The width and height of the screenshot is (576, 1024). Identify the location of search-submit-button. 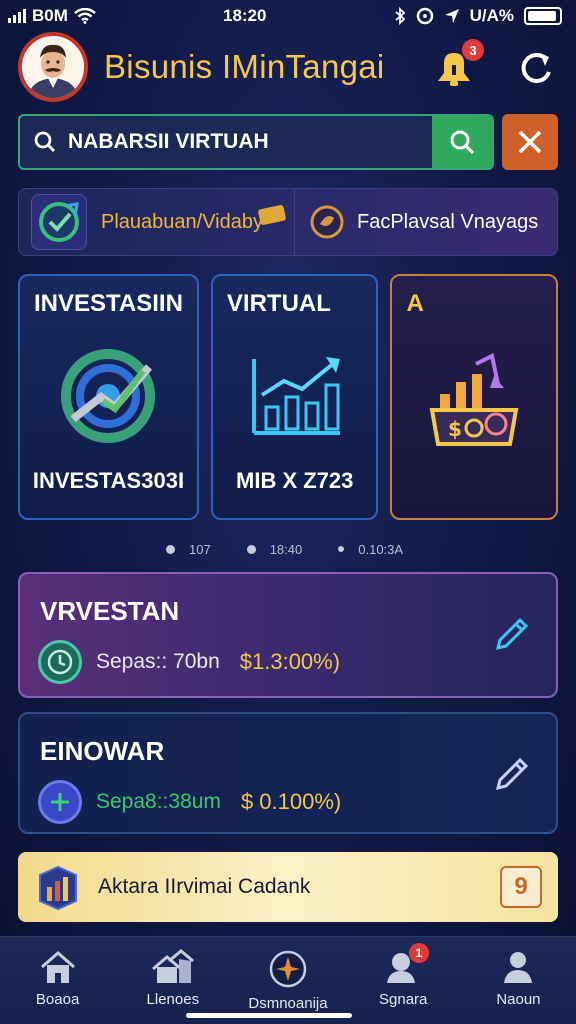
(462, 142).